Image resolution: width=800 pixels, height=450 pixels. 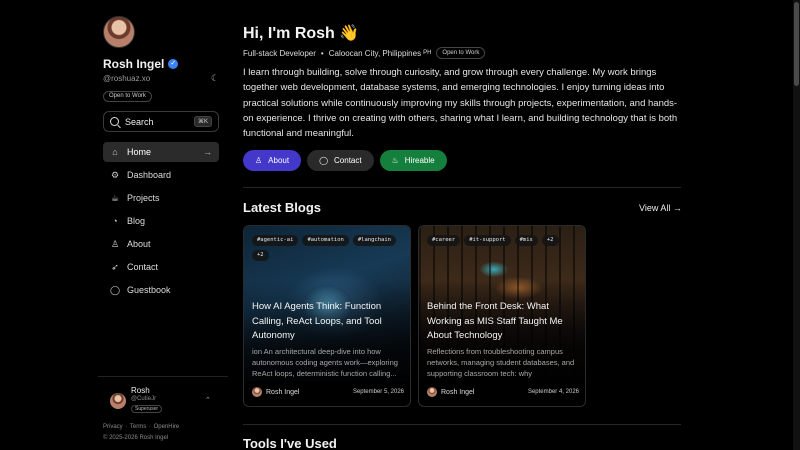 I want to click on privacy-link: Privacy, so click(x=113, y=427).